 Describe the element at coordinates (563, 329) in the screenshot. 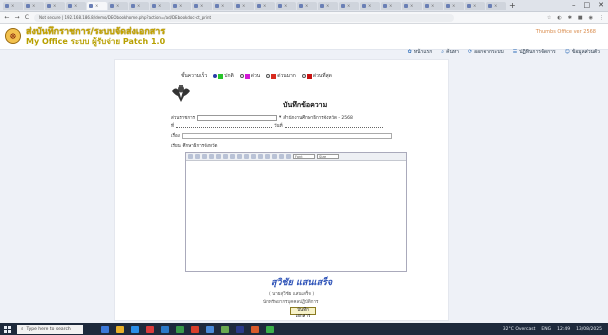

I see `clock-time: 12:49` at that location.